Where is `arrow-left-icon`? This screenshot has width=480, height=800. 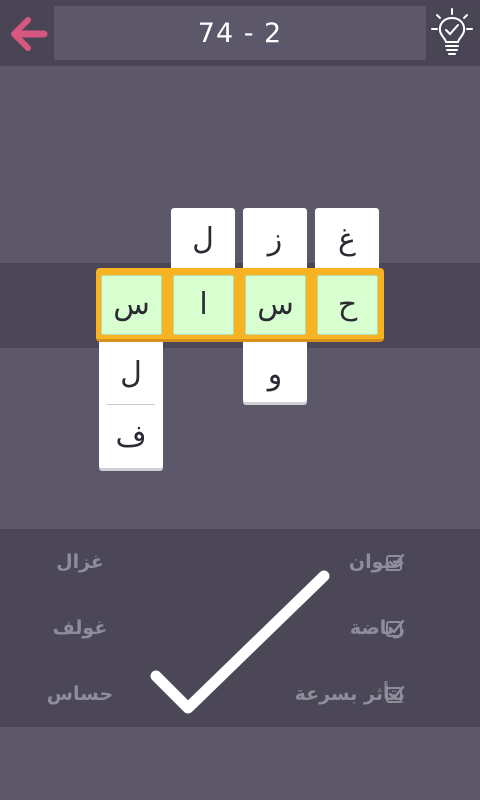 arrow-left-icon is located at coordinates (29, 34).